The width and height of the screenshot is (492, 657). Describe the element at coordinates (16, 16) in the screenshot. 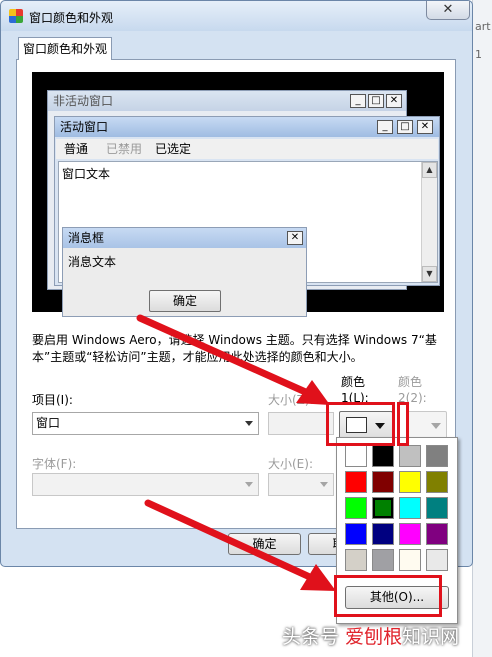

I see `window-color-icon` at that location.